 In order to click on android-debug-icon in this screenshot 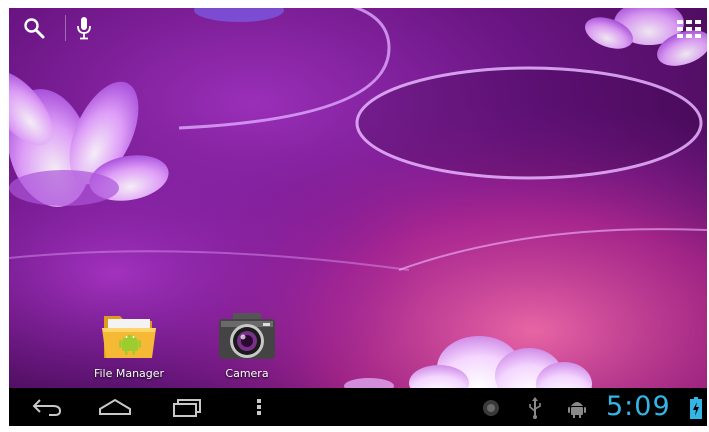, I will do `click(577, 410)`.